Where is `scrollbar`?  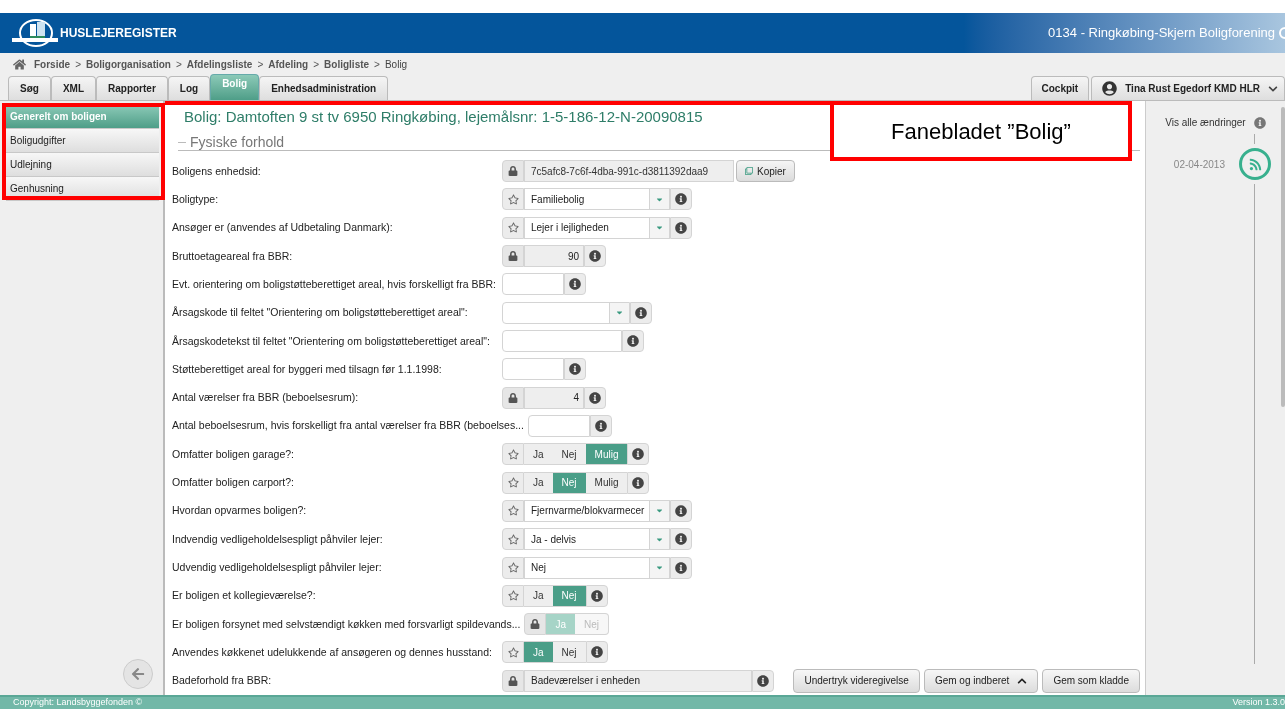 scrollbar is located at coordinates (1283, 257).